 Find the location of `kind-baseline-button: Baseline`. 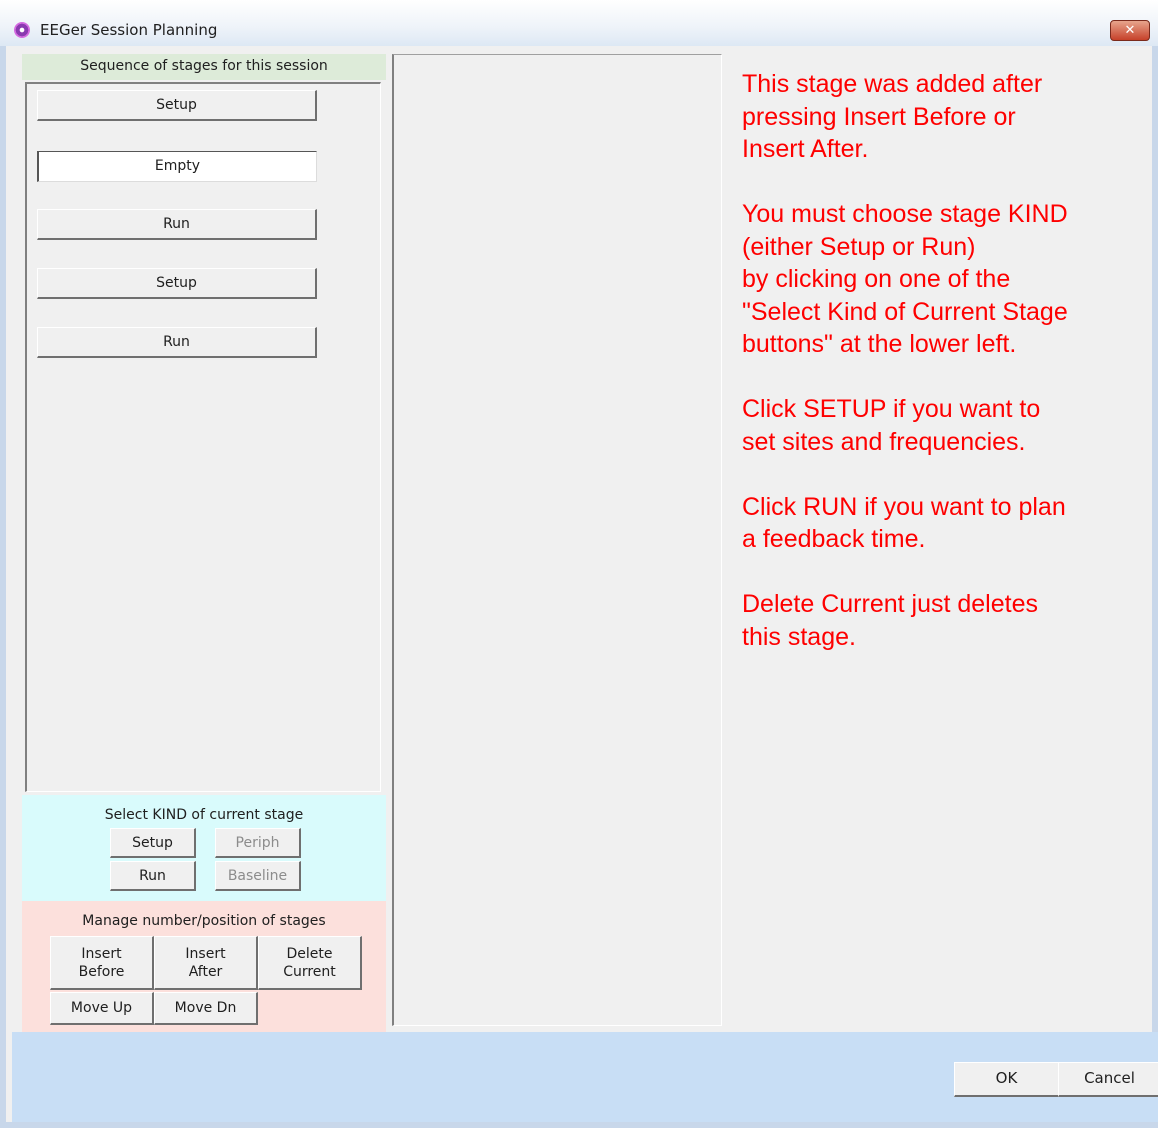

kind-baseline-button: Baseline is located at coordinates (258, 876).